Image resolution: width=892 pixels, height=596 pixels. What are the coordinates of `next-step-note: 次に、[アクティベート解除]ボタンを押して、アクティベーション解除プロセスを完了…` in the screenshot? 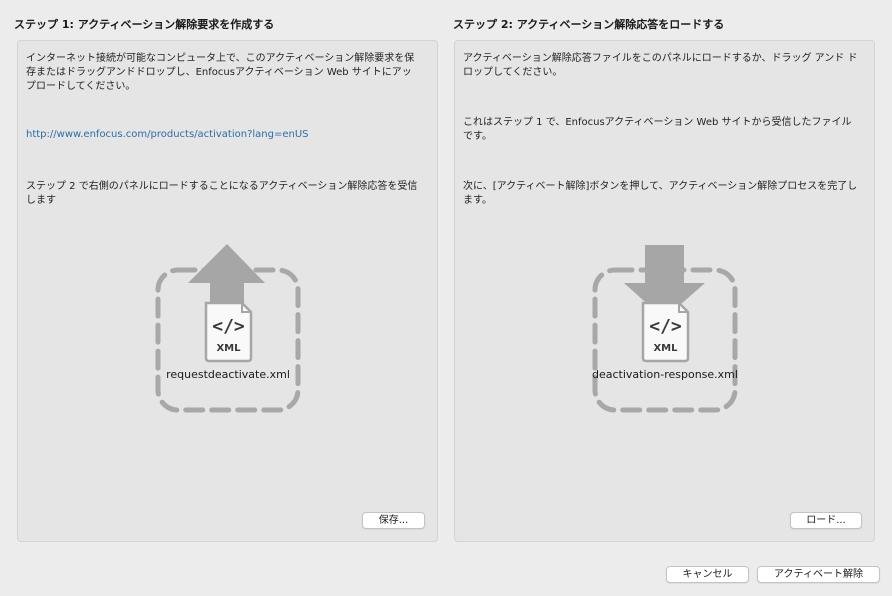 It's located at (660, 193).